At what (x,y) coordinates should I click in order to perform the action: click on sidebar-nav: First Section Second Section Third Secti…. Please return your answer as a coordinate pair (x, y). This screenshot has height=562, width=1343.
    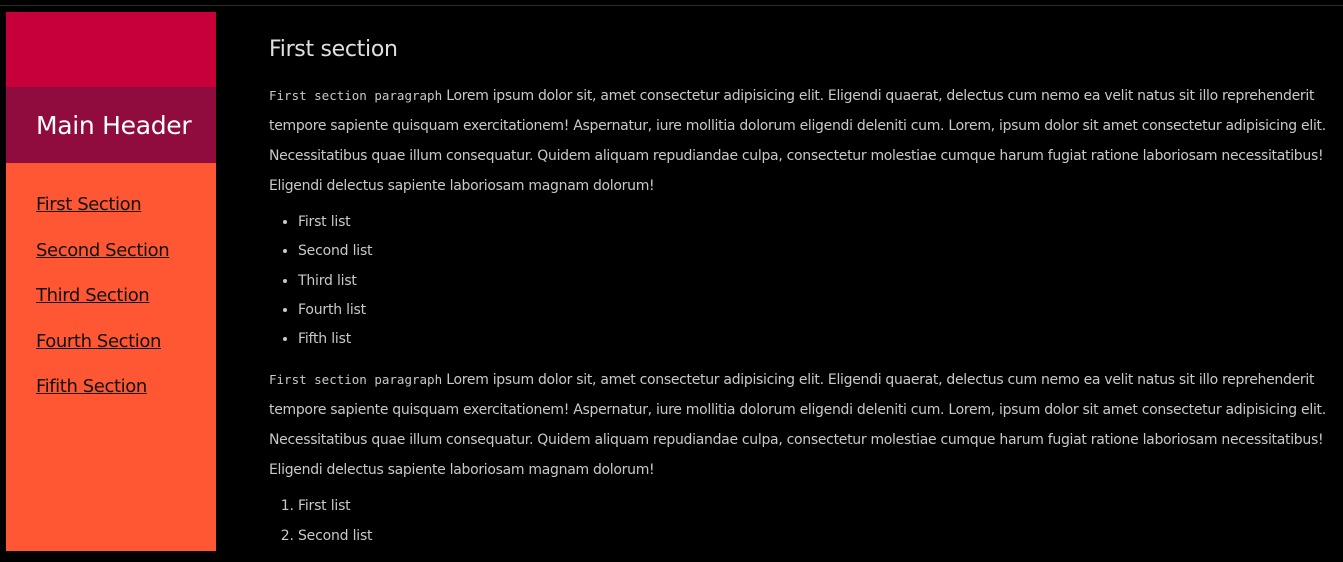
    Looking at the image, I should click on (111, 292).